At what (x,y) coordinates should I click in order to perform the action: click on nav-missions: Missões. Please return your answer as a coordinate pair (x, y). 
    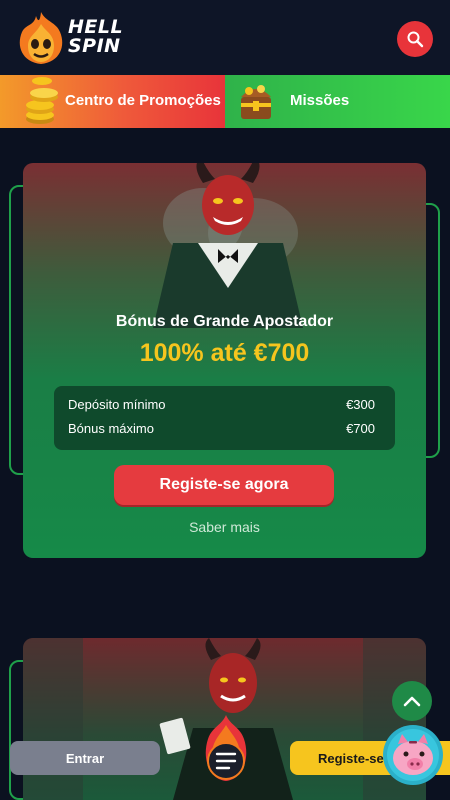
    Looking at the image, I should click on (337, 101).